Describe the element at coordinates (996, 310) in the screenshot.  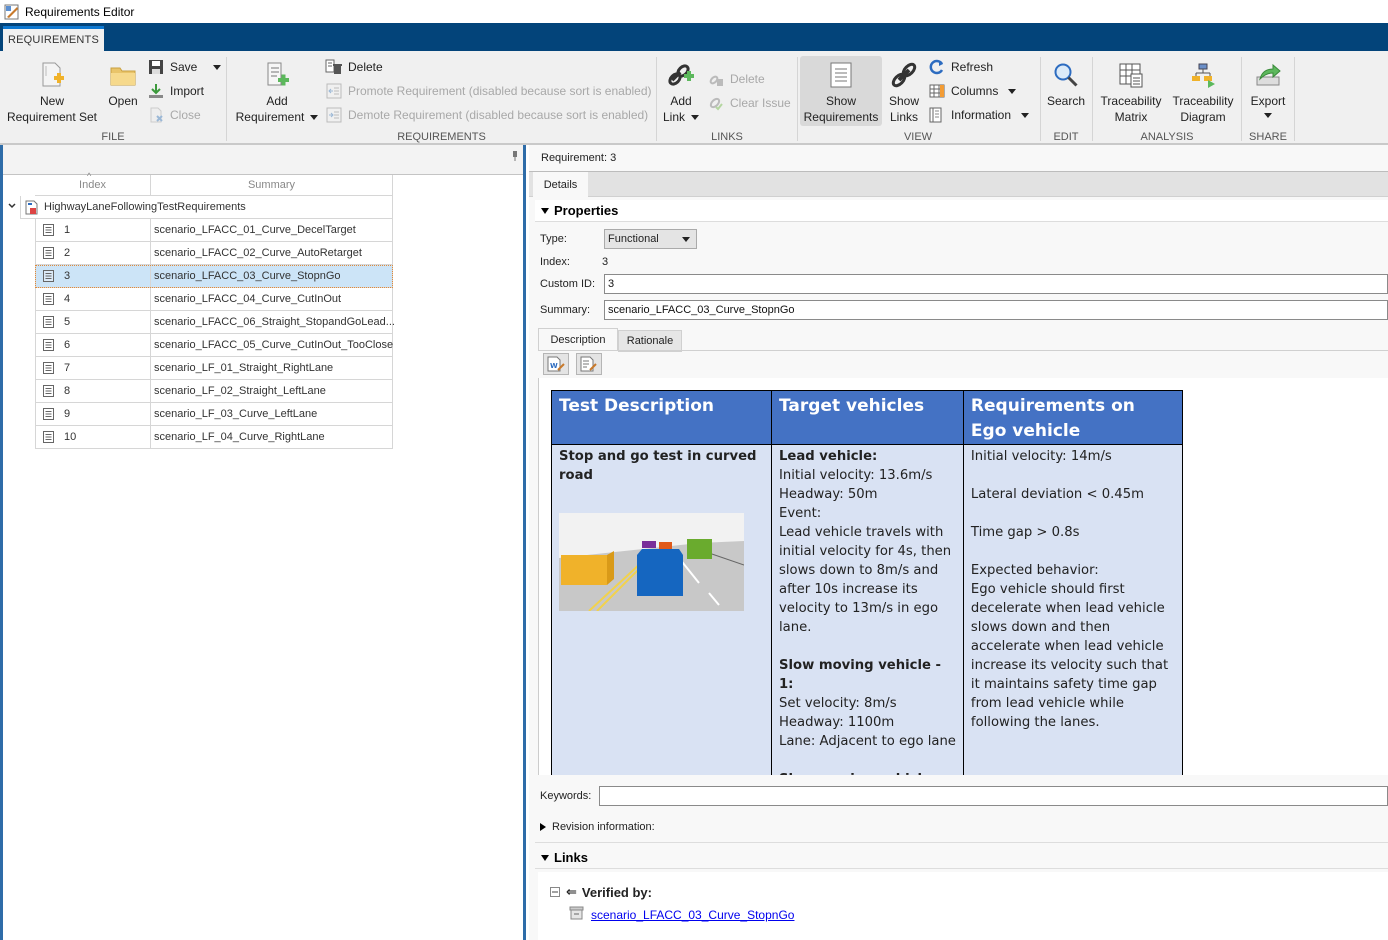
I see `summary-field: scenario_LFACC_03_Curve_StopnGo` at that location.